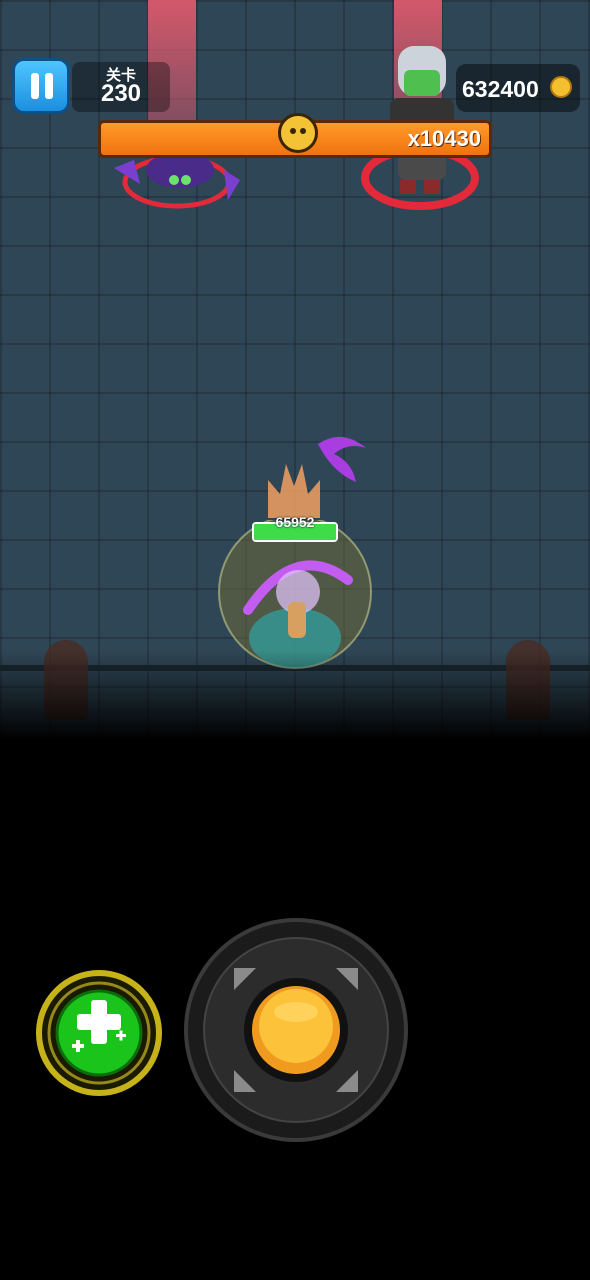 The height and width of the screenshot is (1280, 590). Describe the element at coordinates (298, 133) in the screenshot. I see `bull-boss-icon` at that location.